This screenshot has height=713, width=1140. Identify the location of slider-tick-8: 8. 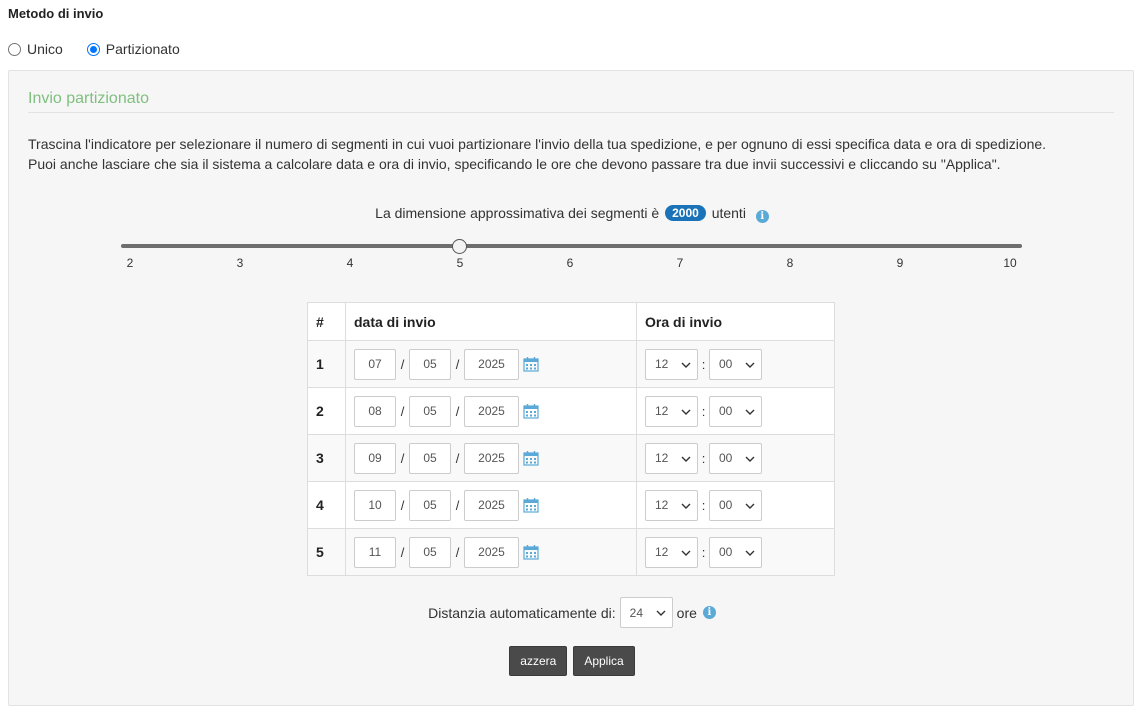
(790, 263).